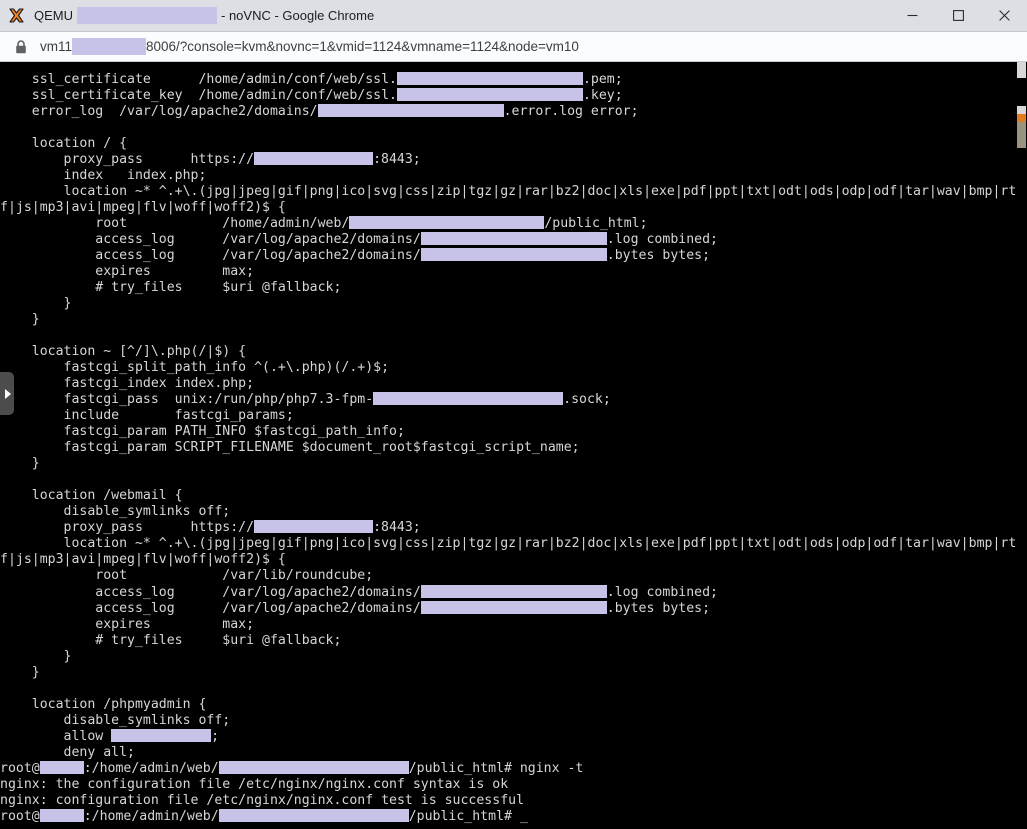  I want to click on window-title-prefix: QEMU, so click(53, 15).